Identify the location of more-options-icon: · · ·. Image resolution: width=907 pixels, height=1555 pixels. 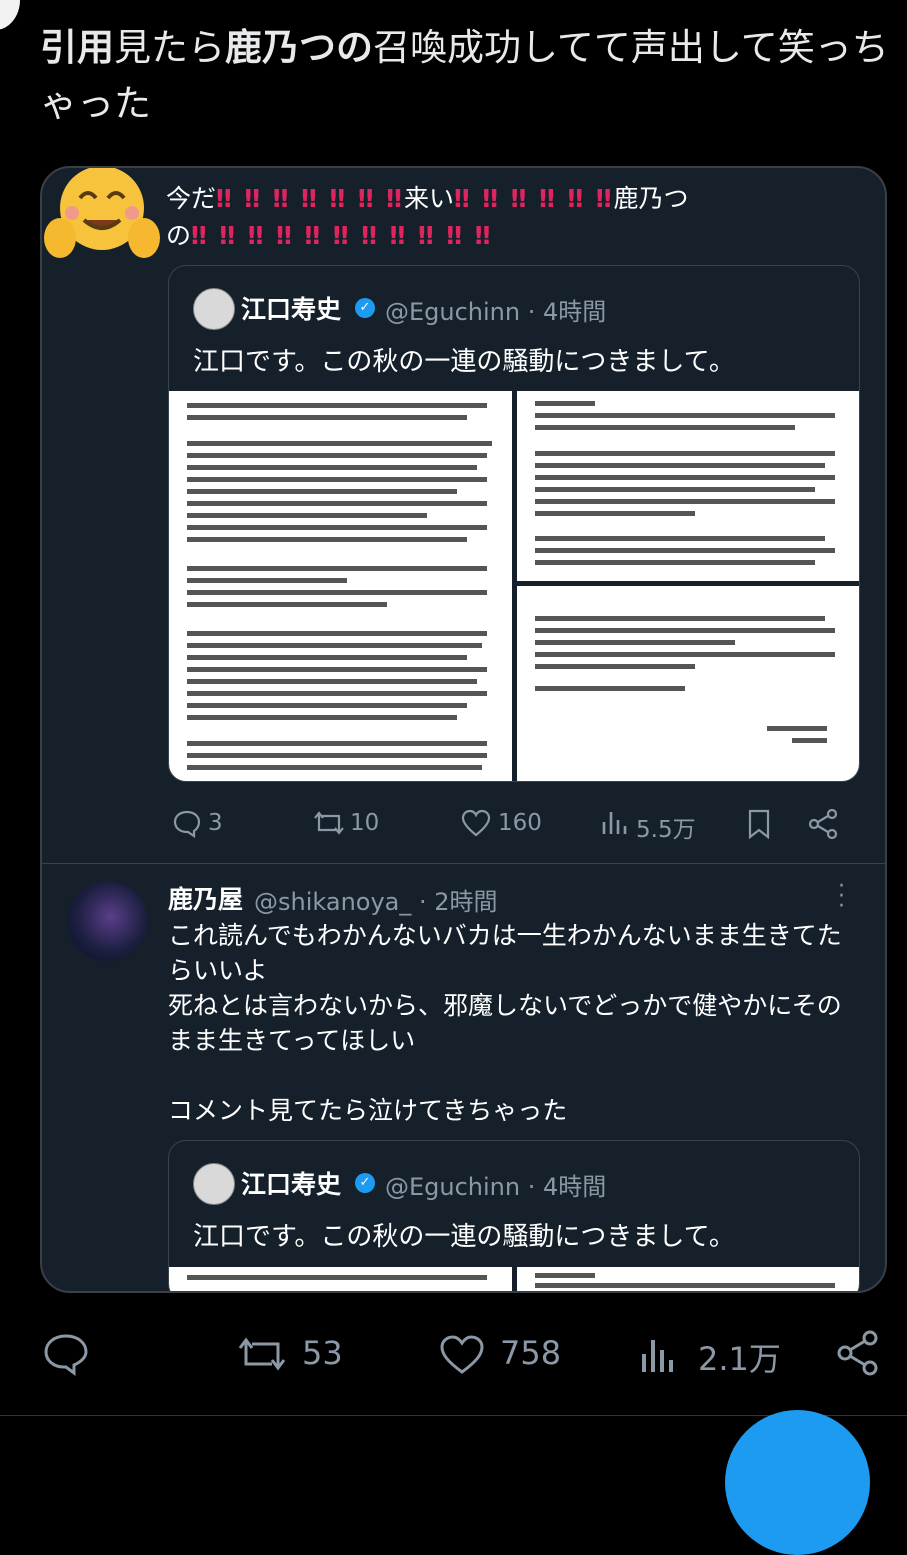
(843, 897).